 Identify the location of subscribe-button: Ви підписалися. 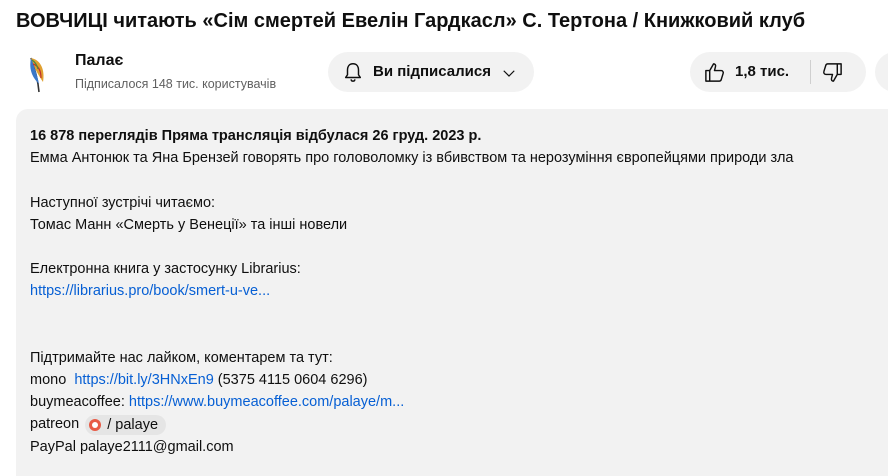
(431, 72).